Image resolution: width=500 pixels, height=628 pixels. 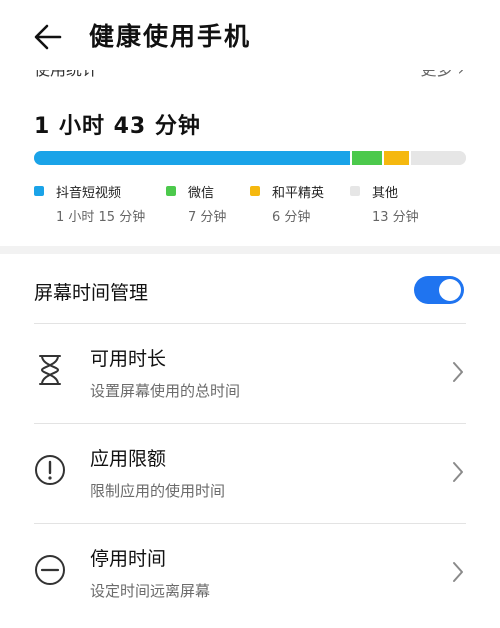 I want to click on toggle-knob, so click(x=450, y=290).